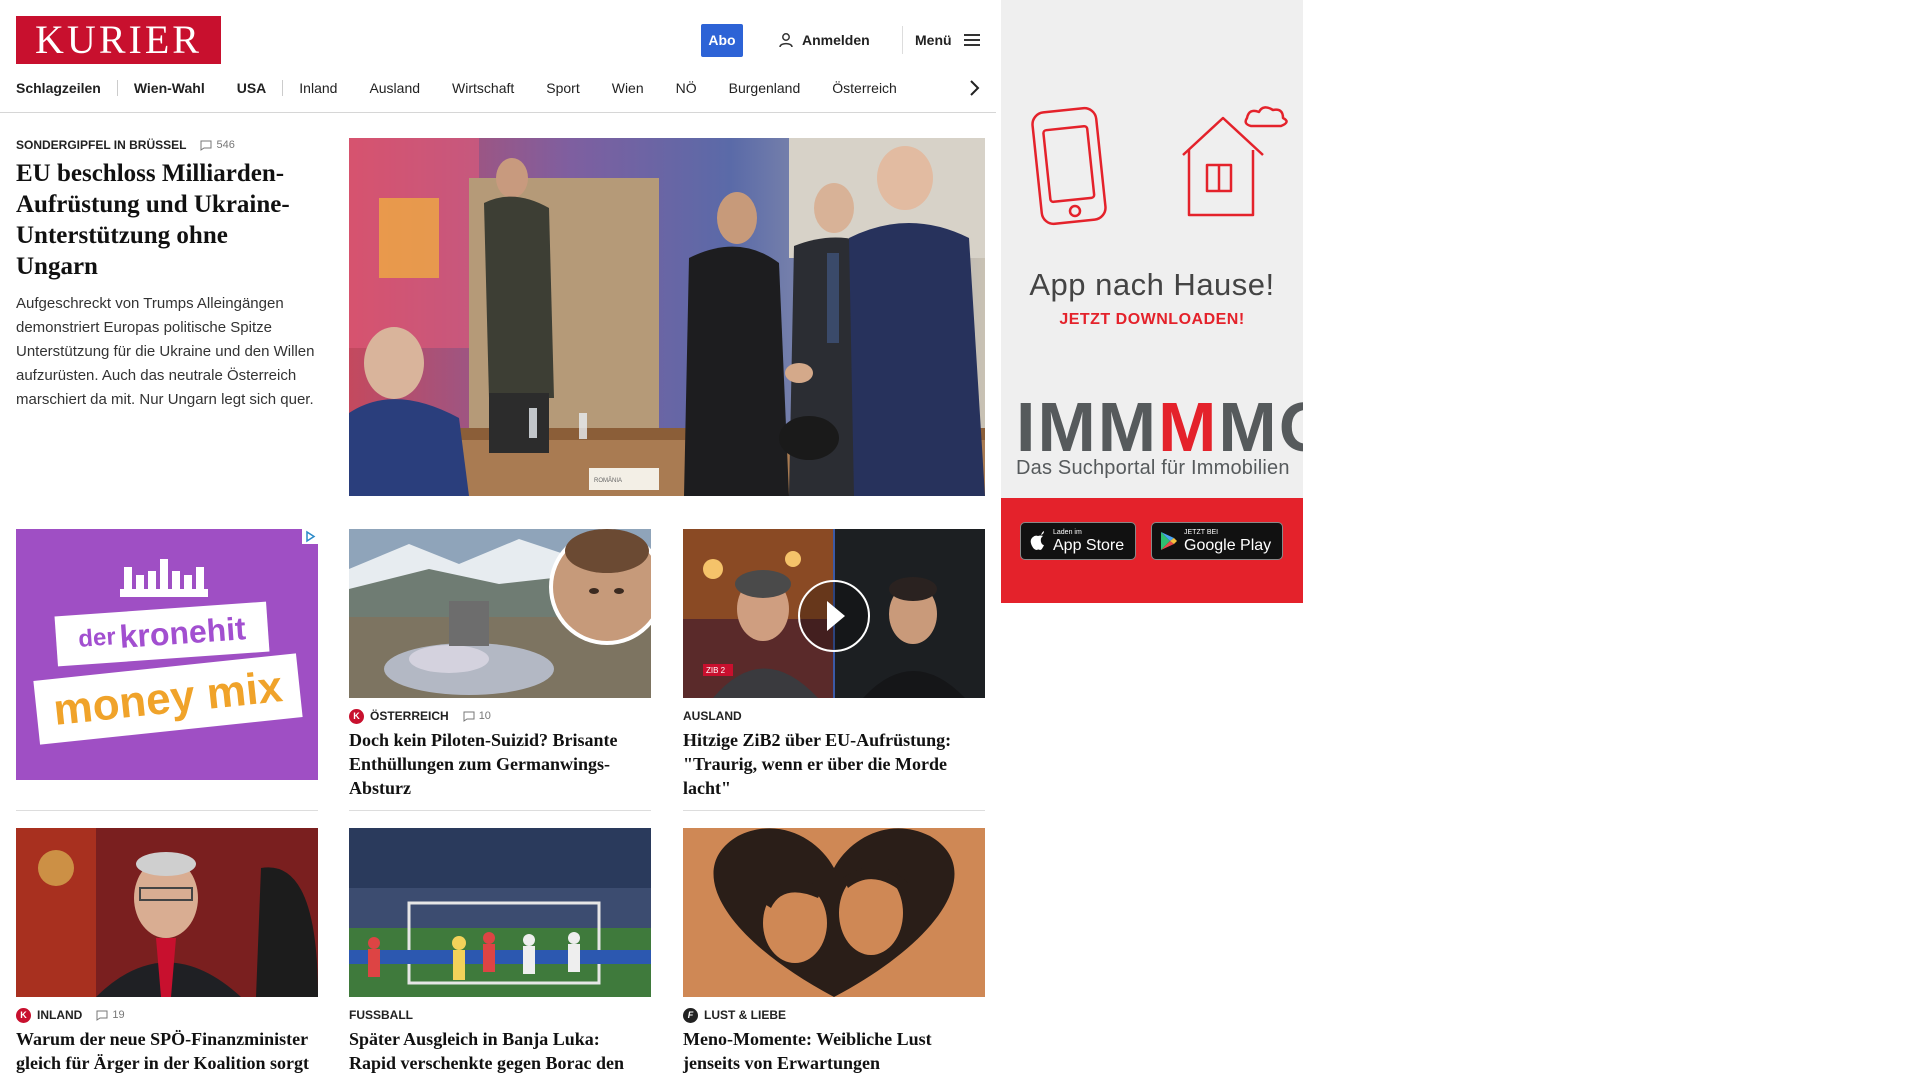  I want to click on app-store-button: Laden im App Store, so click(1078, 541).